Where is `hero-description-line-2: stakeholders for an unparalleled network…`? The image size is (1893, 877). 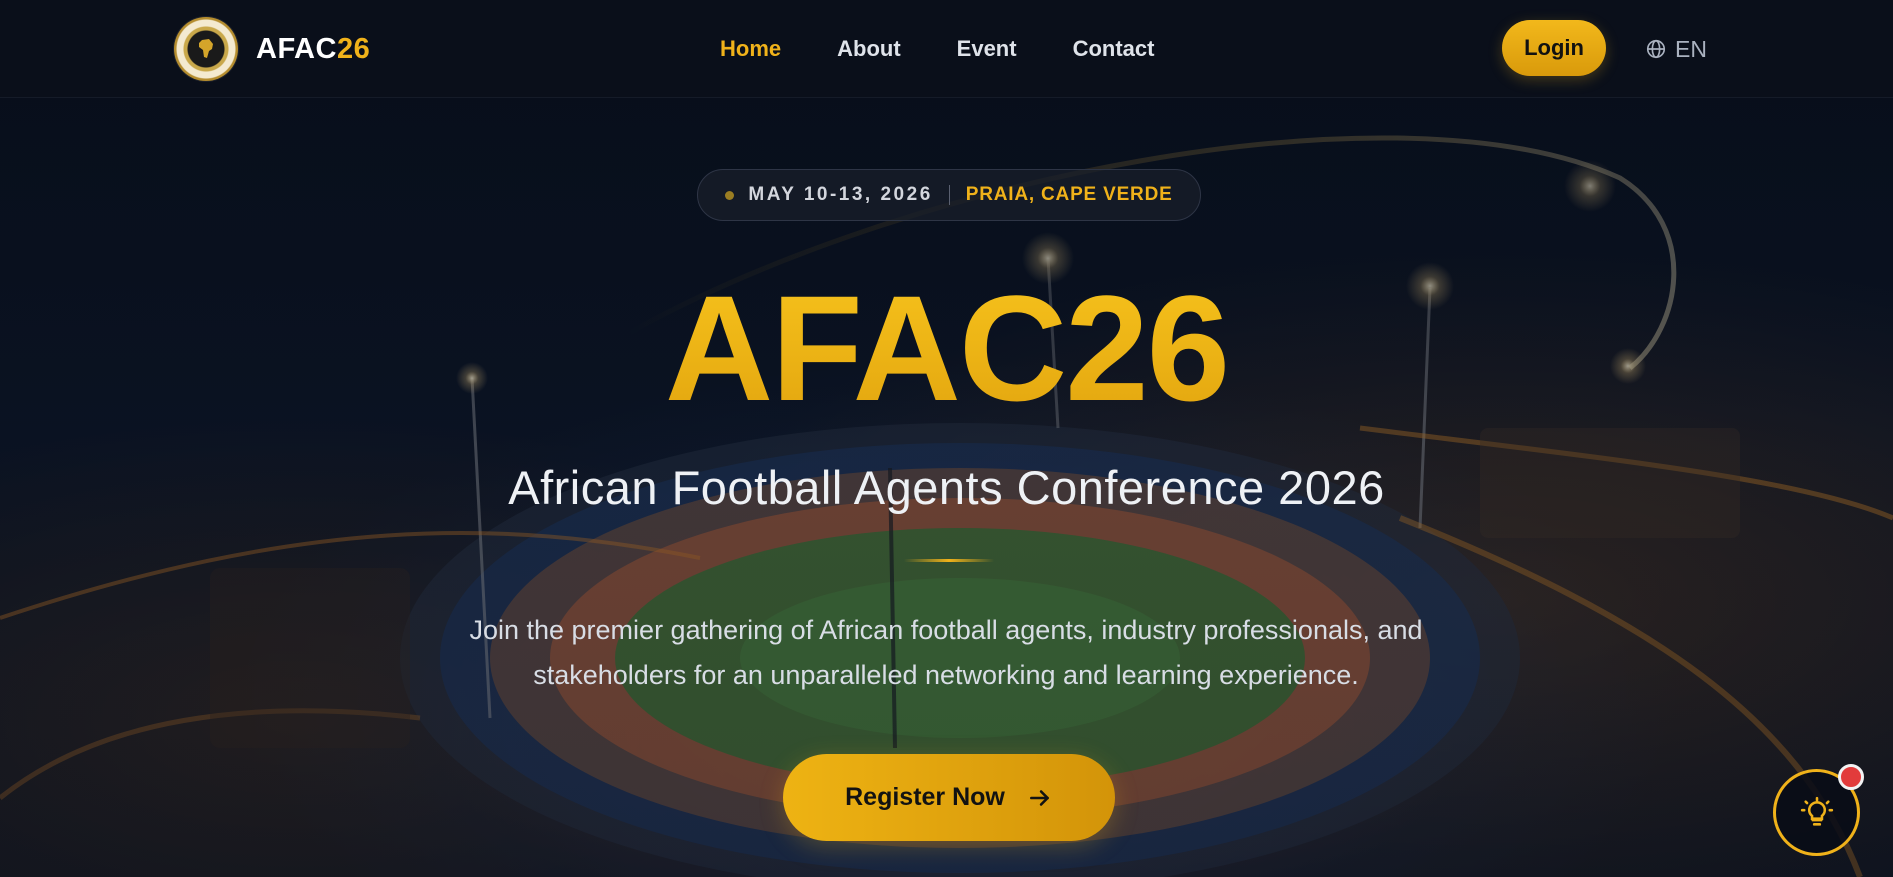 hero-description-line-2: stakeholders for an unparalleled network… is located at coordinates (946, 675).